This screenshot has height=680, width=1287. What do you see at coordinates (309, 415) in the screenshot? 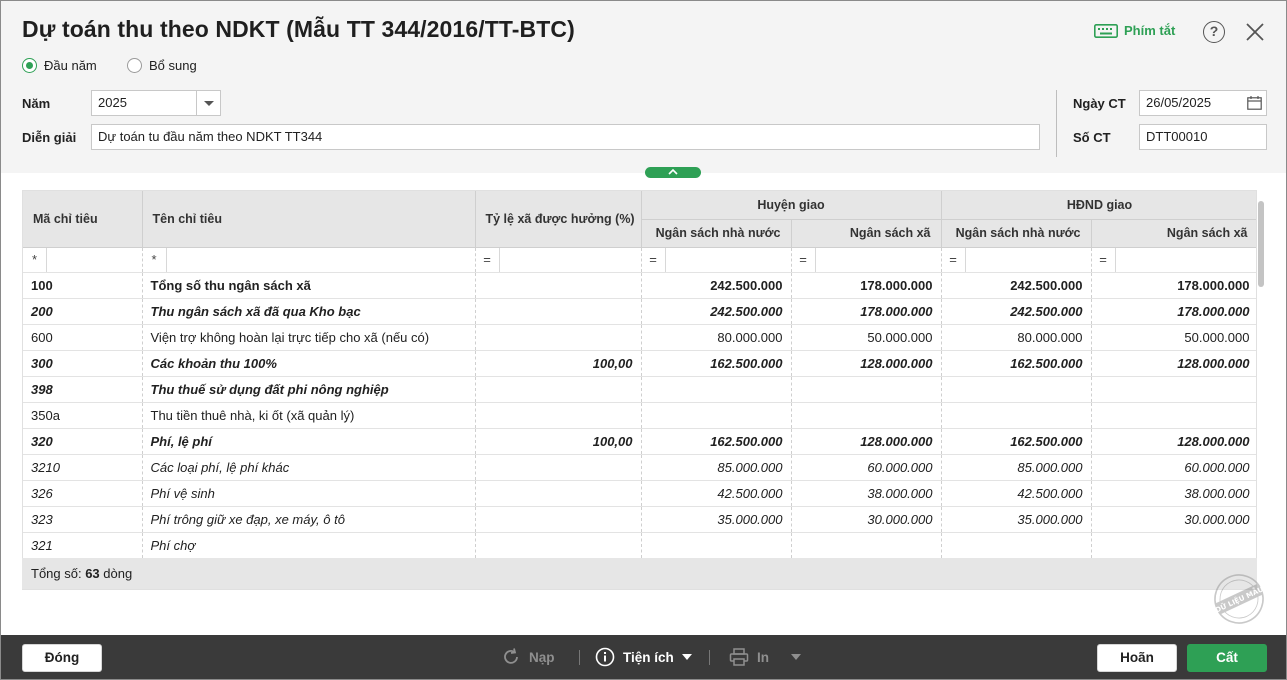
I see `cell-name: Thu tiền thuê nhà, ki ốt (xã quản lý)` at bounding box center [309, 415].